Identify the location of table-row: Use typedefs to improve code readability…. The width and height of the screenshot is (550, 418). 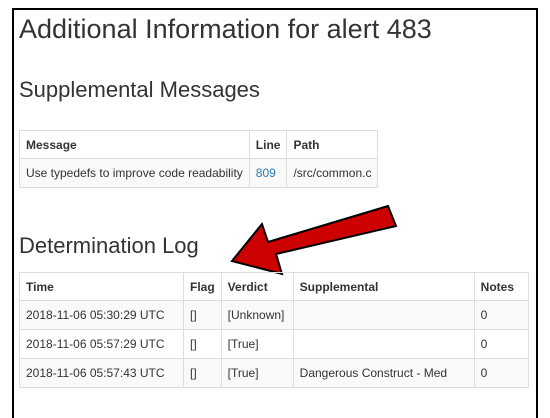
(199, 173).